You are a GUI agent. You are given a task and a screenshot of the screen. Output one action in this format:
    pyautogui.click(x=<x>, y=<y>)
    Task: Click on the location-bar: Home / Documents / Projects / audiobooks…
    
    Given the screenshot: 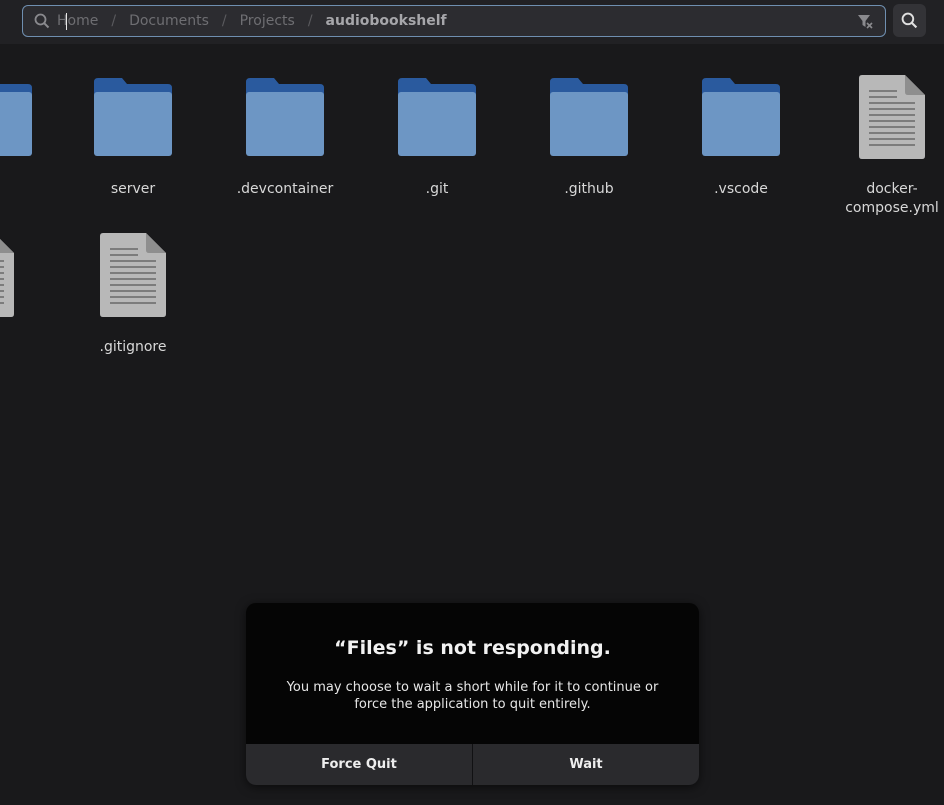 What is the action you would take?
    pyautogui.click(x=454, y=21)
    